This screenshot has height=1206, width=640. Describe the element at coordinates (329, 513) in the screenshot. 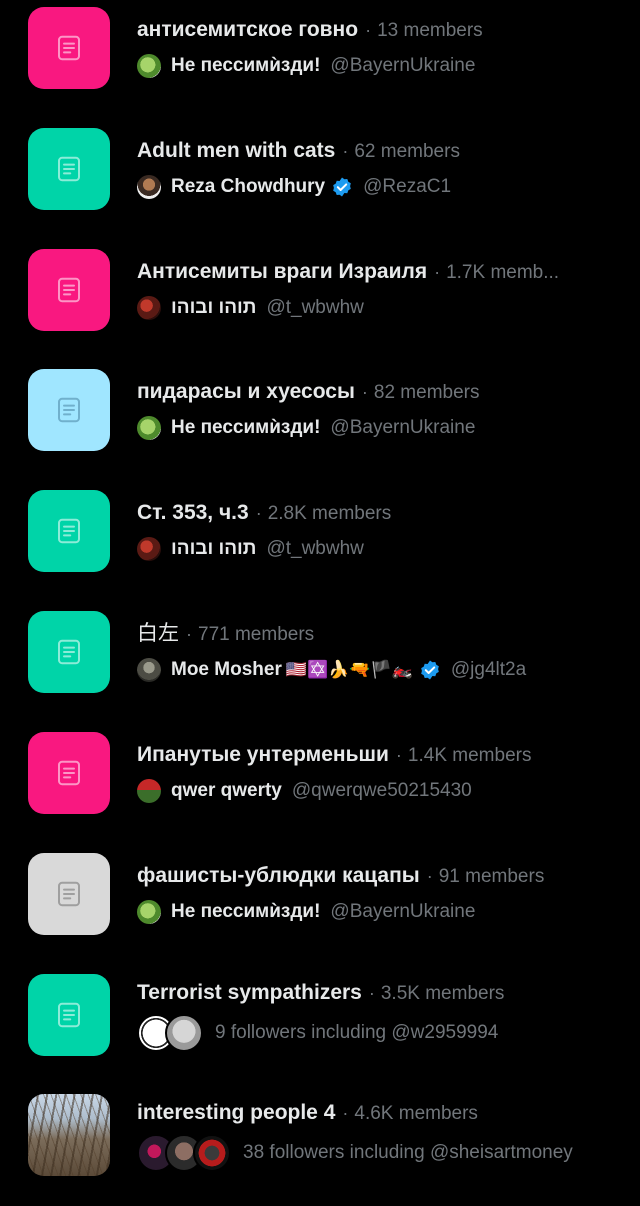

I see `member-count: 2.8K members` at that location.